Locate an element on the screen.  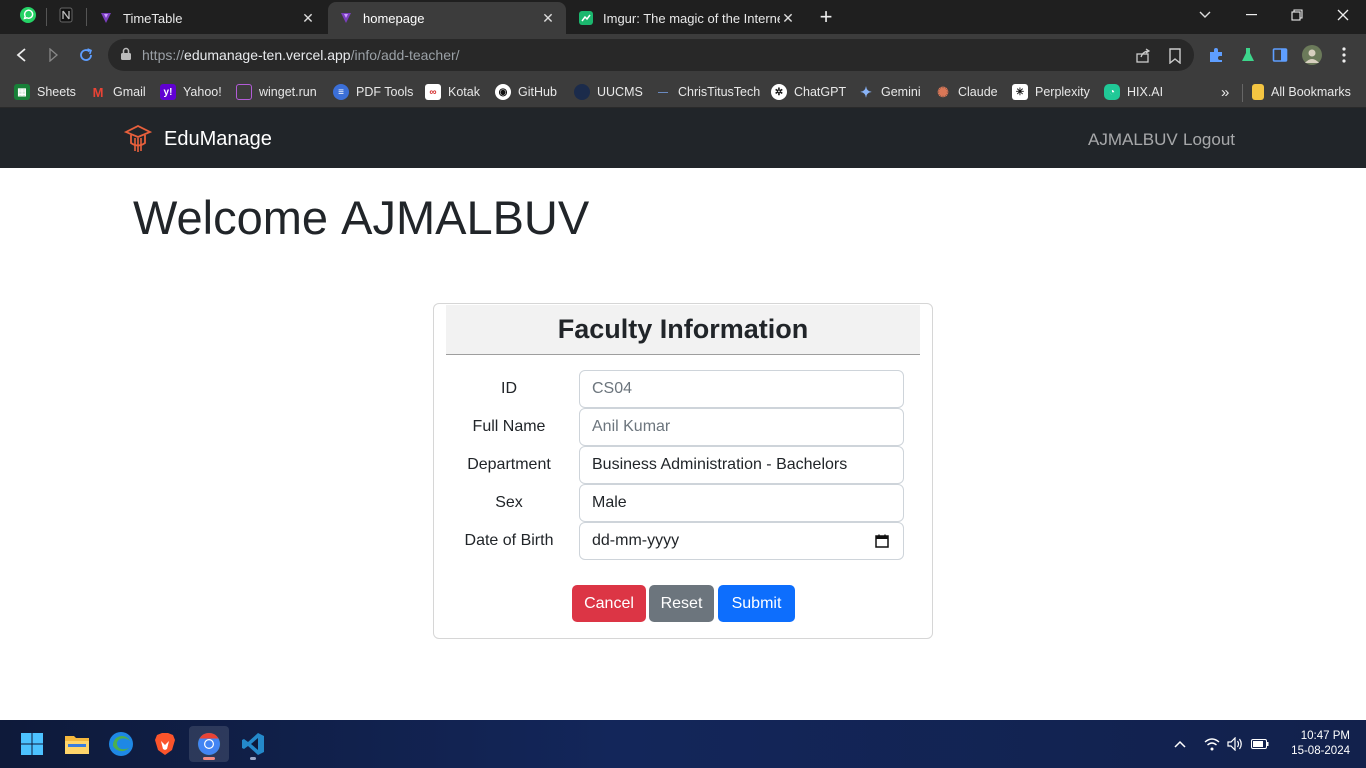
full-name-label: Full Name is located at coordinates (509, 426).